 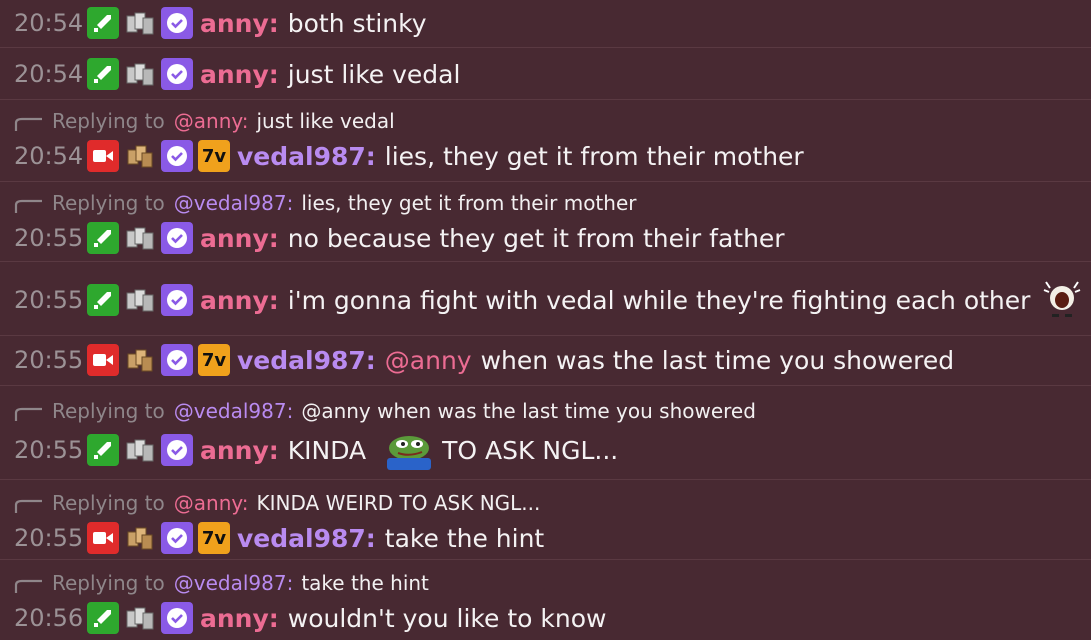 I want to click on reply-context: Replying to @vedal987: take the hint, so click(x=552, y=581).